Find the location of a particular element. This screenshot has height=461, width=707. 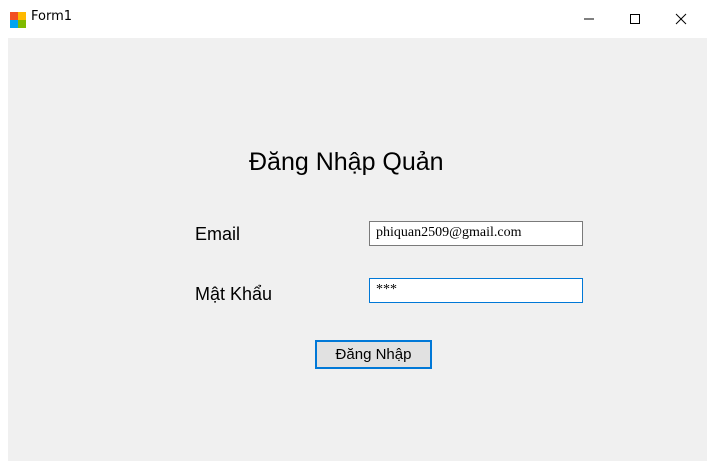

minimize-button is located at coordinates (589, 19).